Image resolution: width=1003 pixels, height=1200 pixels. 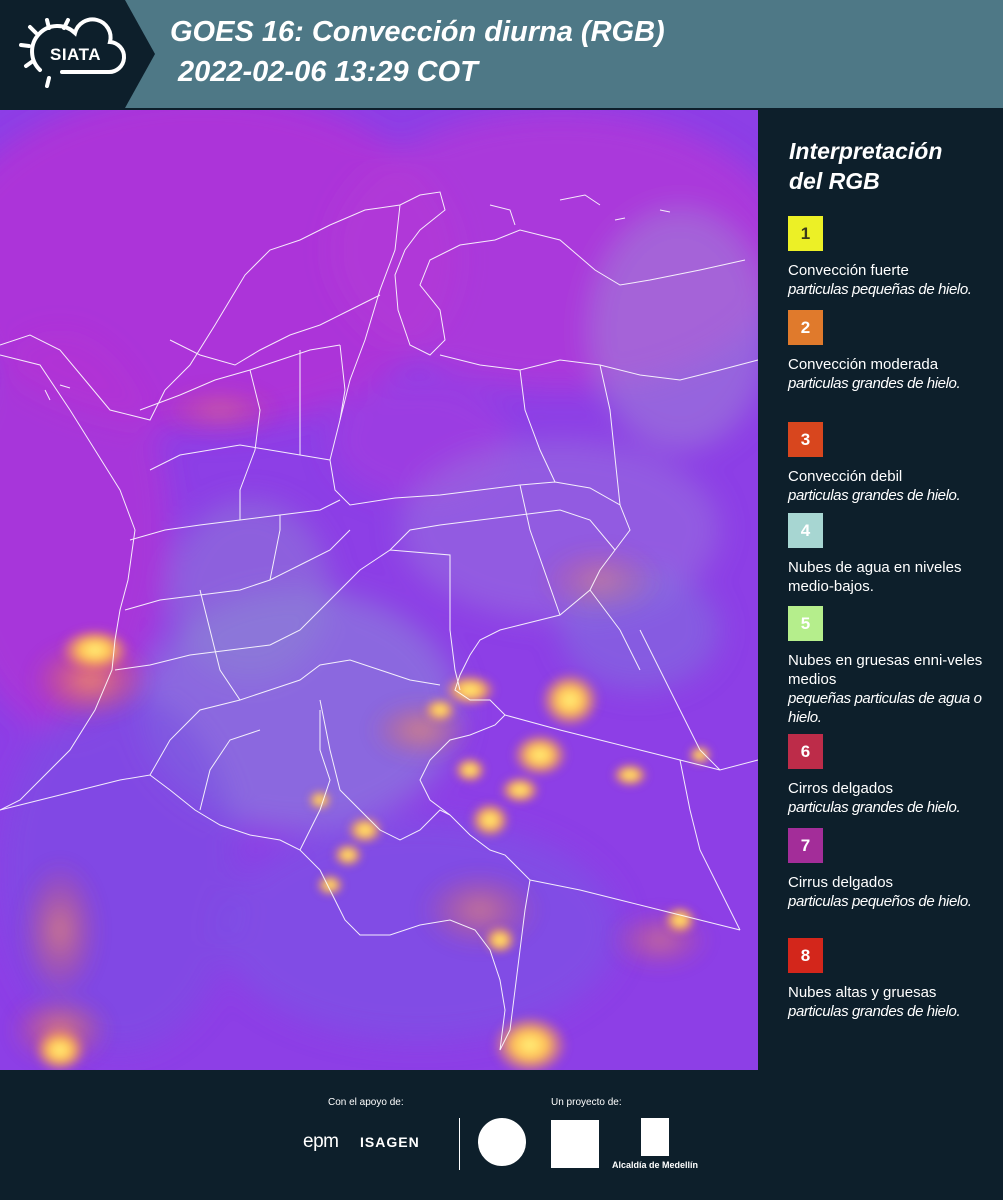 What do you see at coordinates (586, 1102) in the screenshot?
I see `project-label: Un proyecto de:` at bounding box center [586, 1102].